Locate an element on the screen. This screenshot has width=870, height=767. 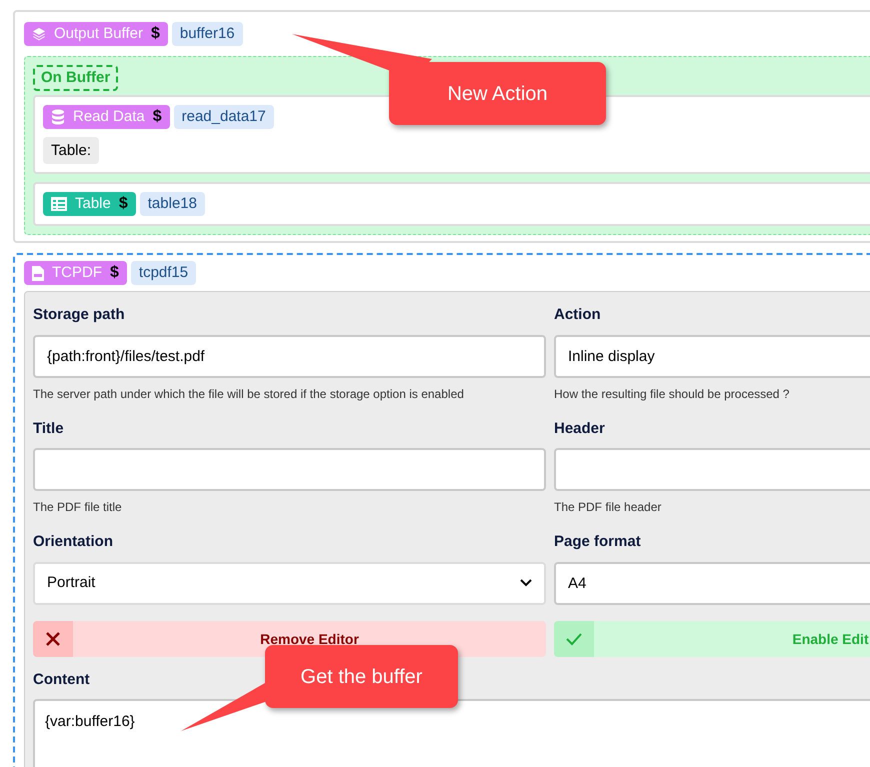
block-id-tag: read_data17 is located at coordinates (224, 117).